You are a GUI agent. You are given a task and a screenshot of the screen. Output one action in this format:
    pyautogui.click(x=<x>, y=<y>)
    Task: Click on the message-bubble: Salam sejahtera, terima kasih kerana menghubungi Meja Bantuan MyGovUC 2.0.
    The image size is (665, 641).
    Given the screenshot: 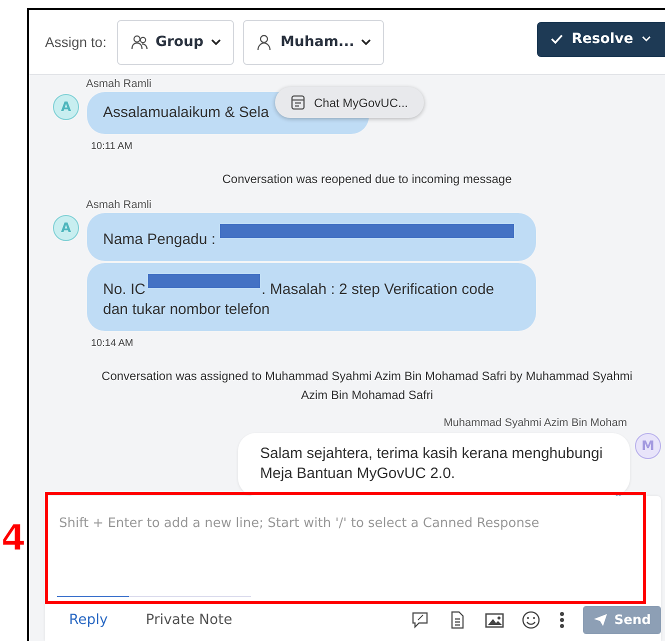 What is the action you would take?
    pyautogui.click(x=434, y=464)
    